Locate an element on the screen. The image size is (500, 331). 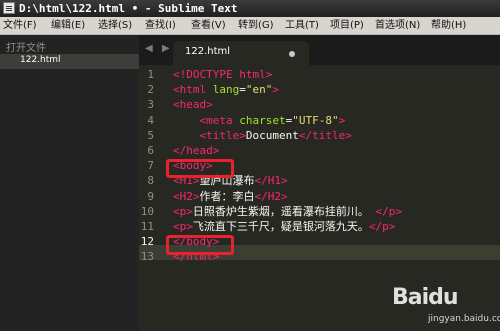
title-bar: D:\html\122.html • - Sublime Text is located at coordinates (250, 8).